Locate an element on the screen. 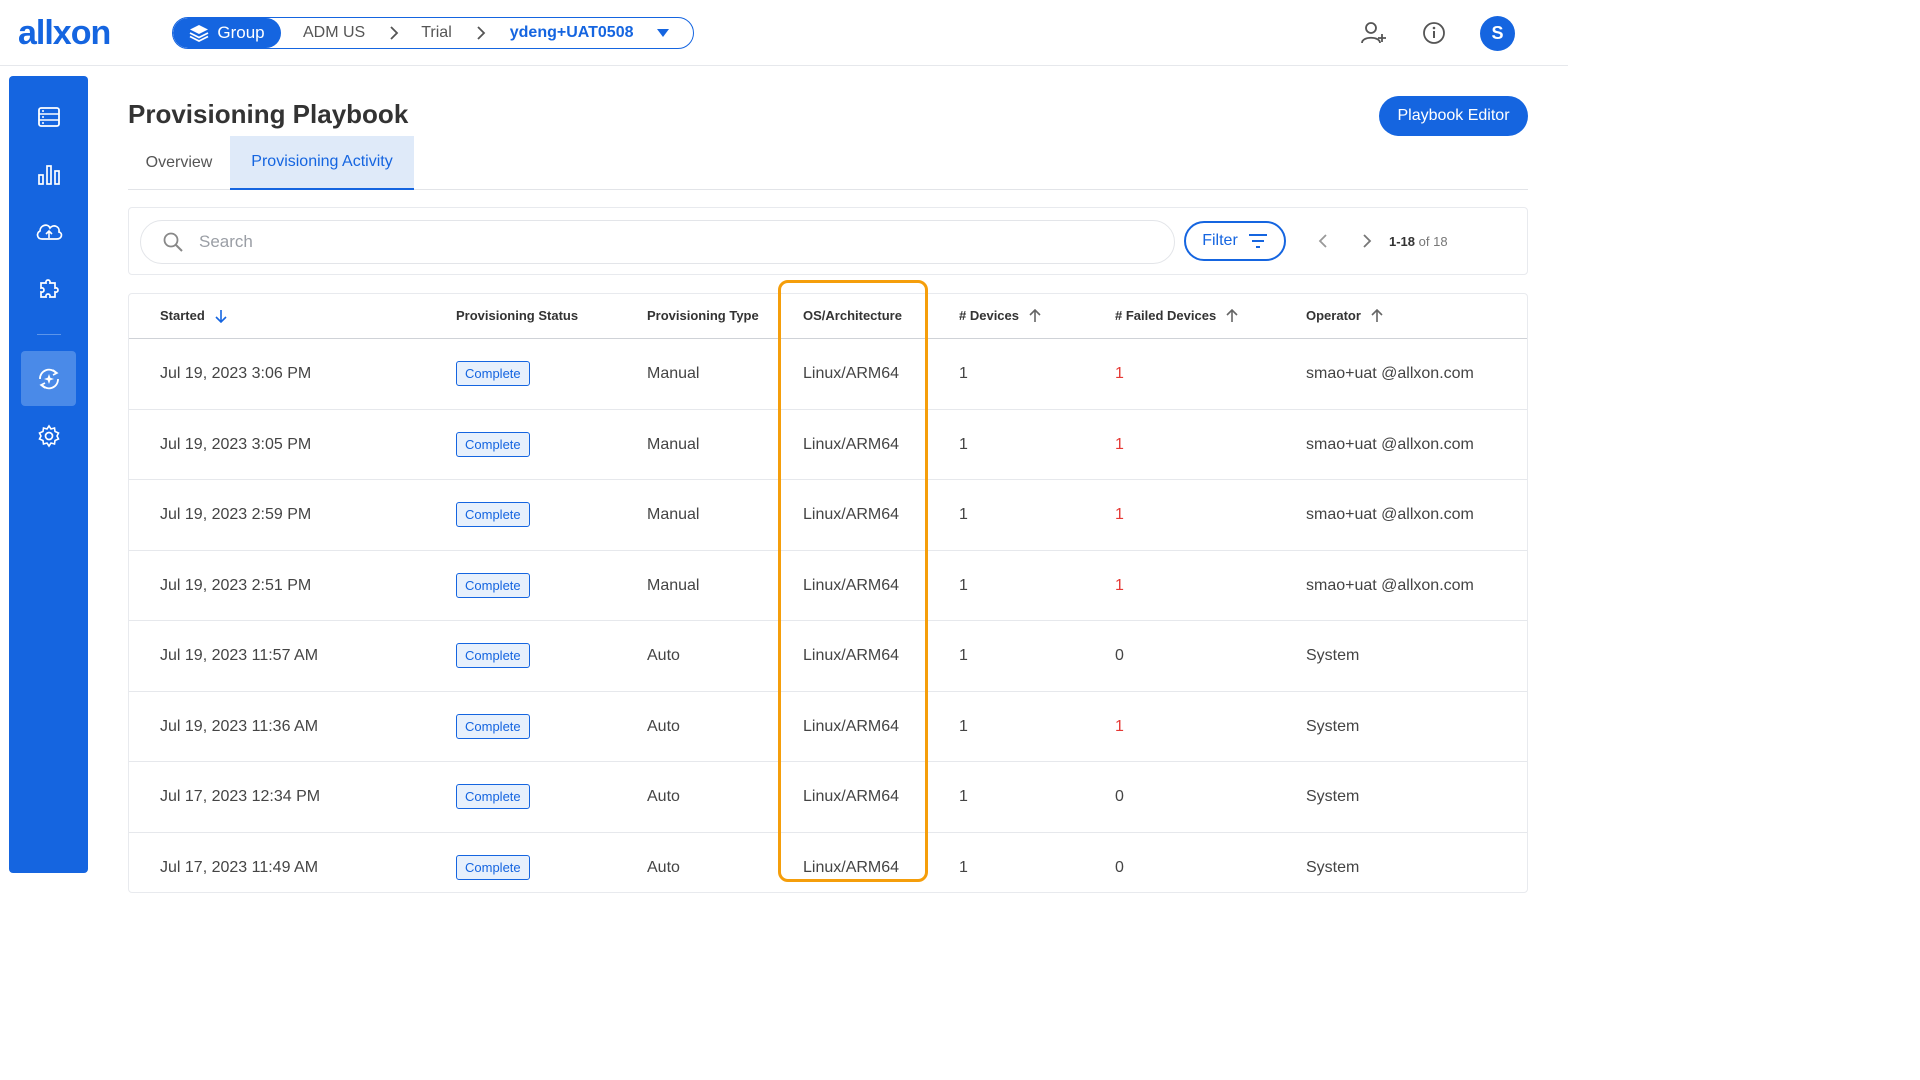 This screenshot has width=1920, height=1080. column-label: Provisioning Status is located at coordinates (517, 315).